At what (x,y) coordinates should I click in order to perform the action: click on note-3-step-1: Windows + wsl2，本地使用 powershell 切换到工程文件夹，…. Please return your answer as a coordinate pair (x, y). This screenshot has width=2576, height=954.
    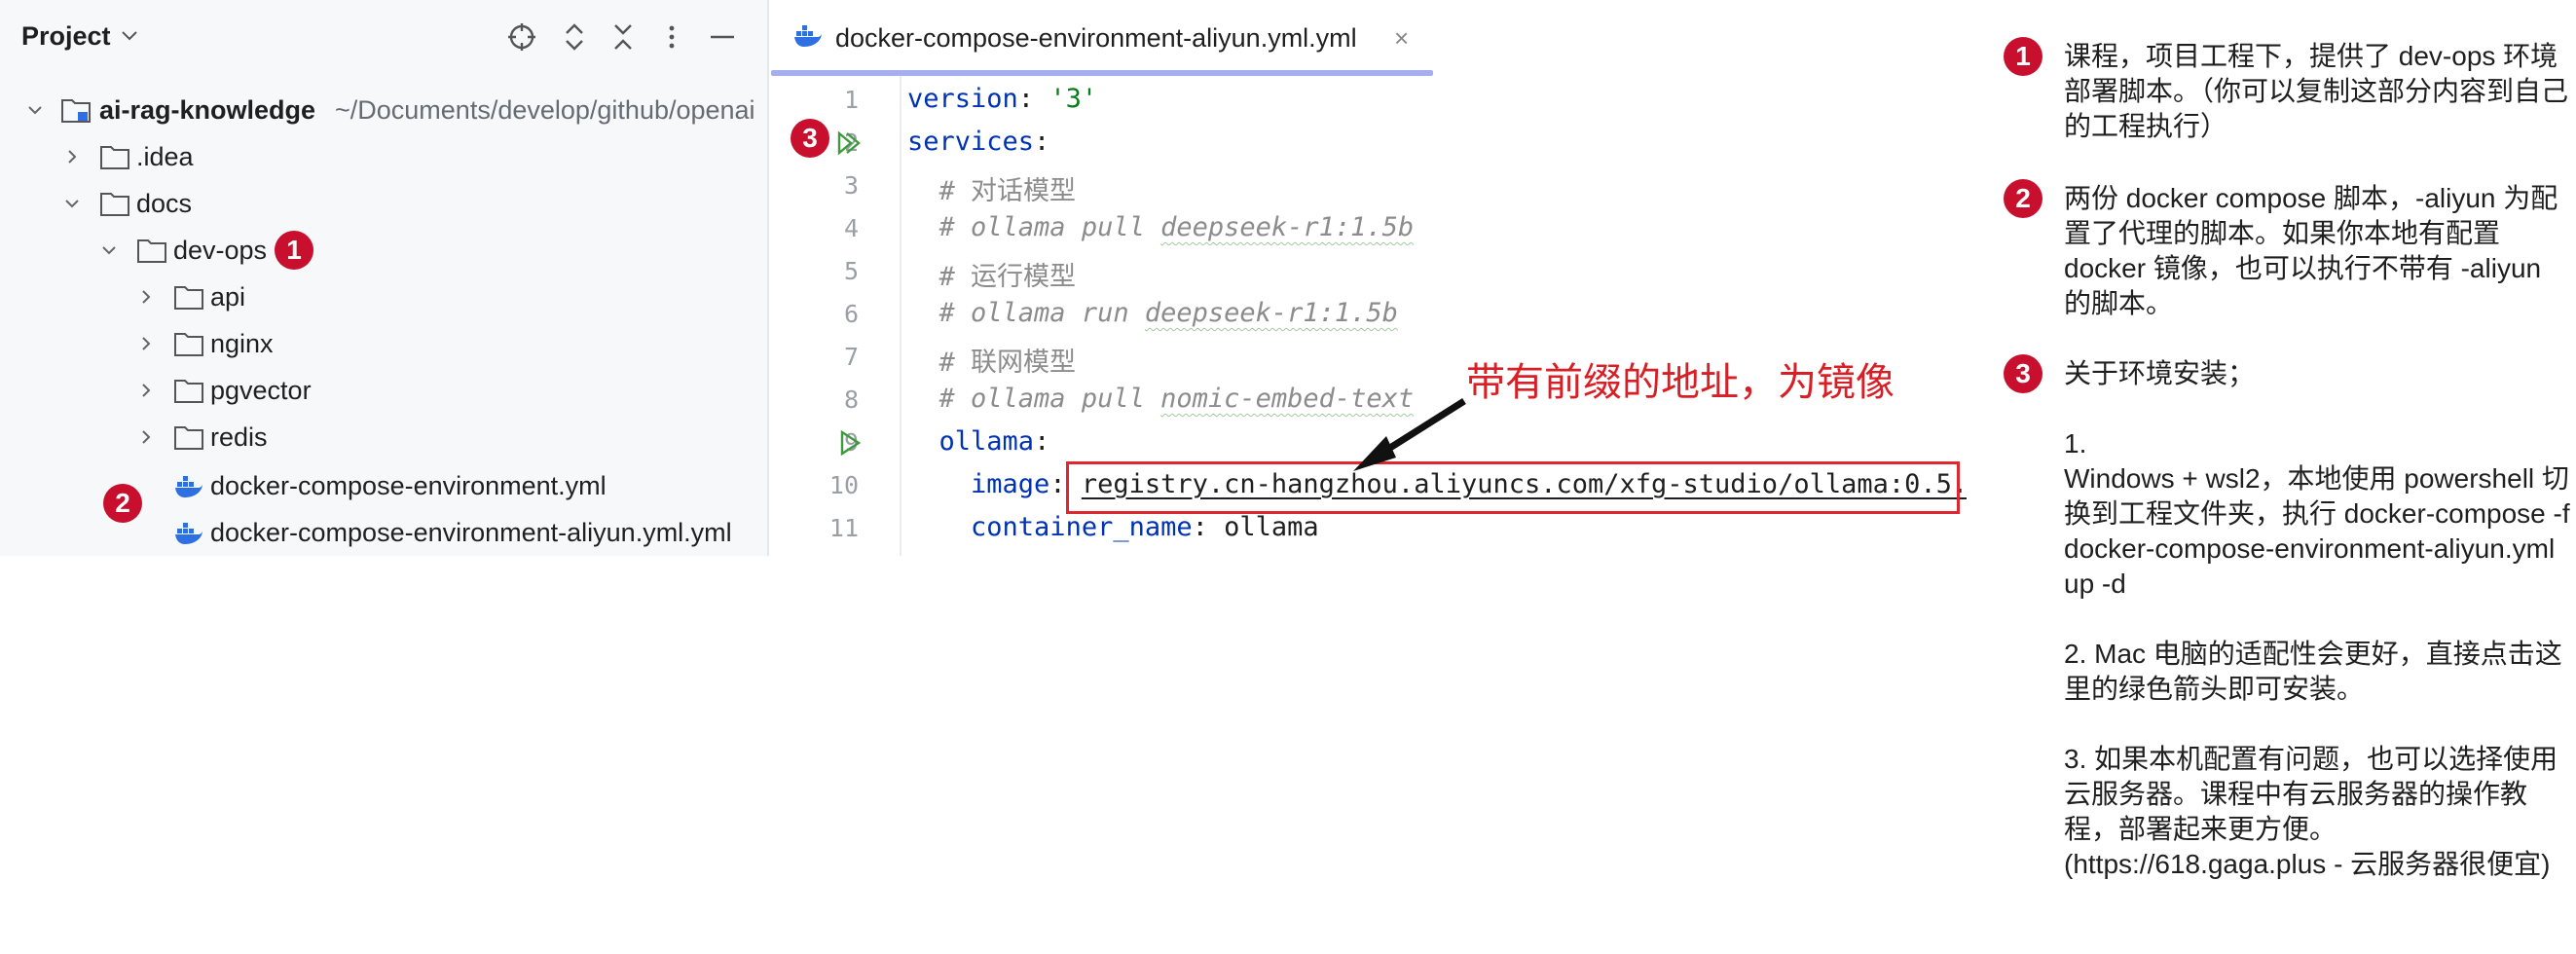
    Looking at the image, I should click on (2317, 531).